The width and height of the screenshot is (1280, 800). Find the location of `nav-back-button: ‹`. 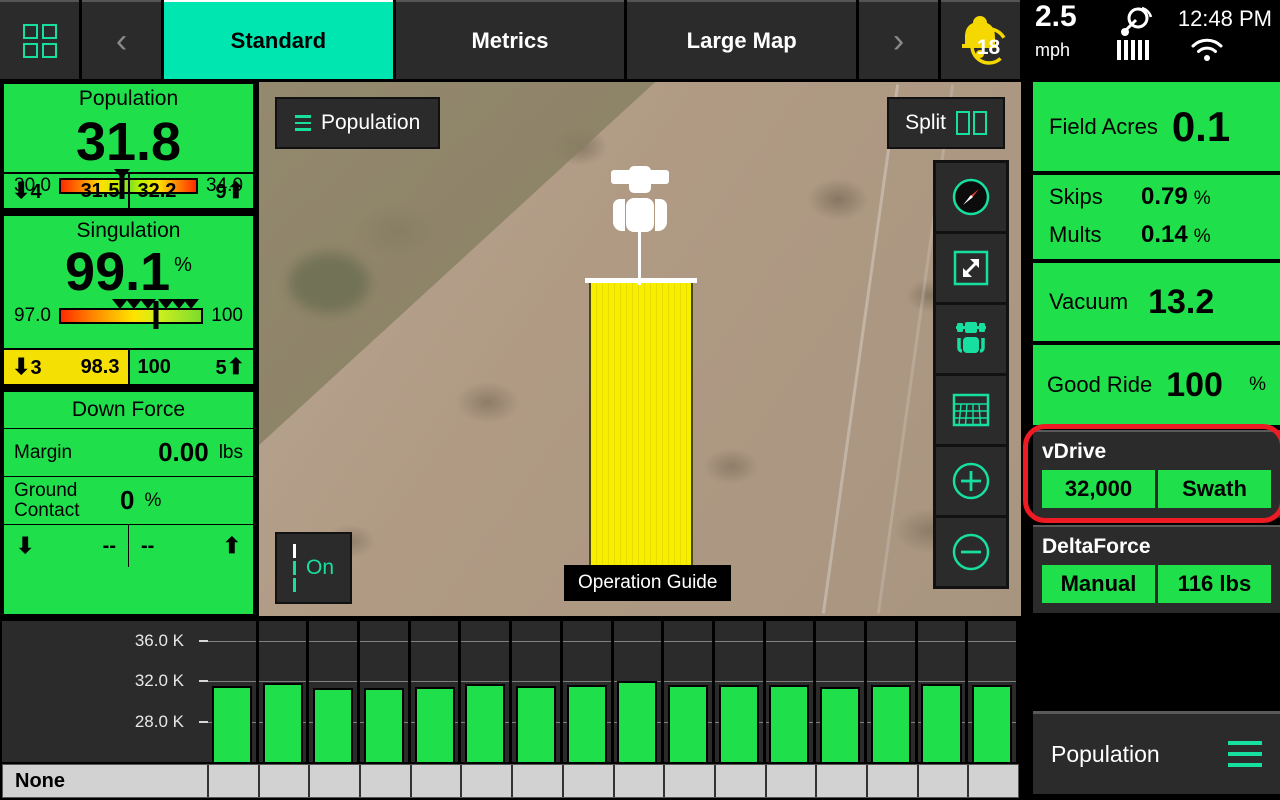

nav-back-button: ‹ is located at coordinates (121, 39).